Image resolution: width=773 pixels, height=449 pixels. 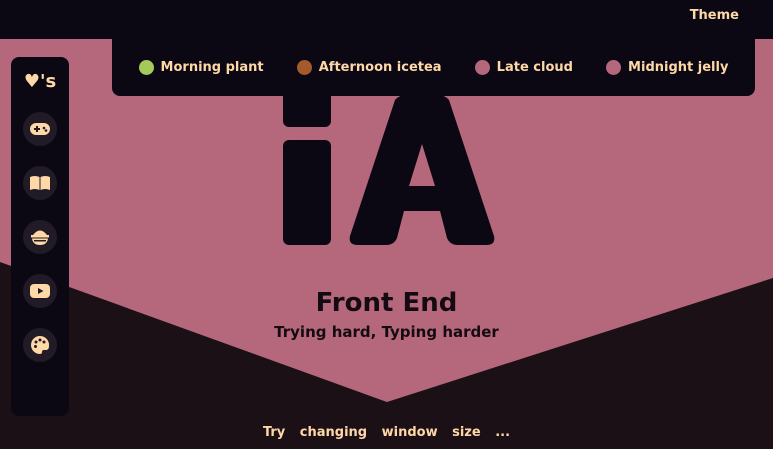 What do you see at coordinates (212, 67) in the screenshot?
I see `theme-option-label: Morning plant` at bounding box center [212, 67].